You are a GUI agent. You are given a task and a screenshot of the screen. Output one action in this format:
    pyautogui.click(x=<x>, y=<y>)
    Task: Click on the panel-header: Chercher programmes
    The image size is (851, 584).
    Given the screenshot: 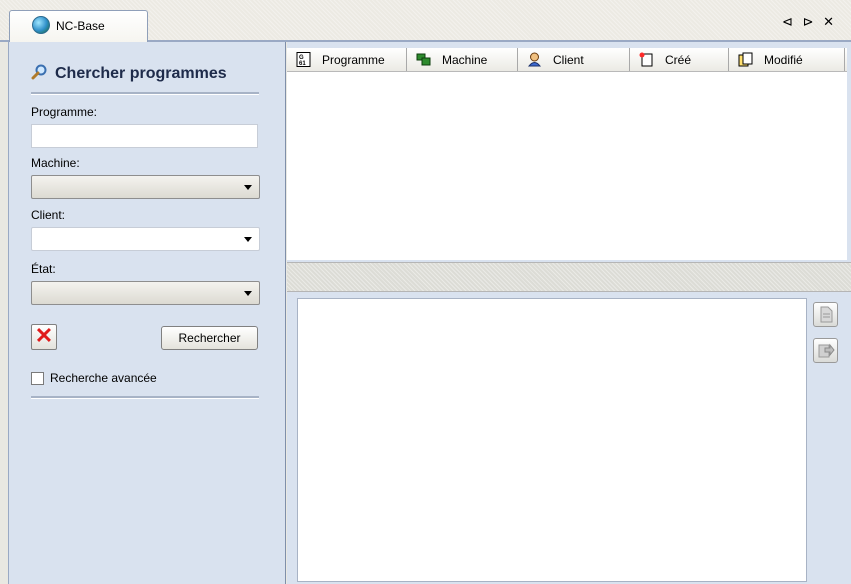 What is the action you would take?
    pyautogui.click(x=148, y=77)
    